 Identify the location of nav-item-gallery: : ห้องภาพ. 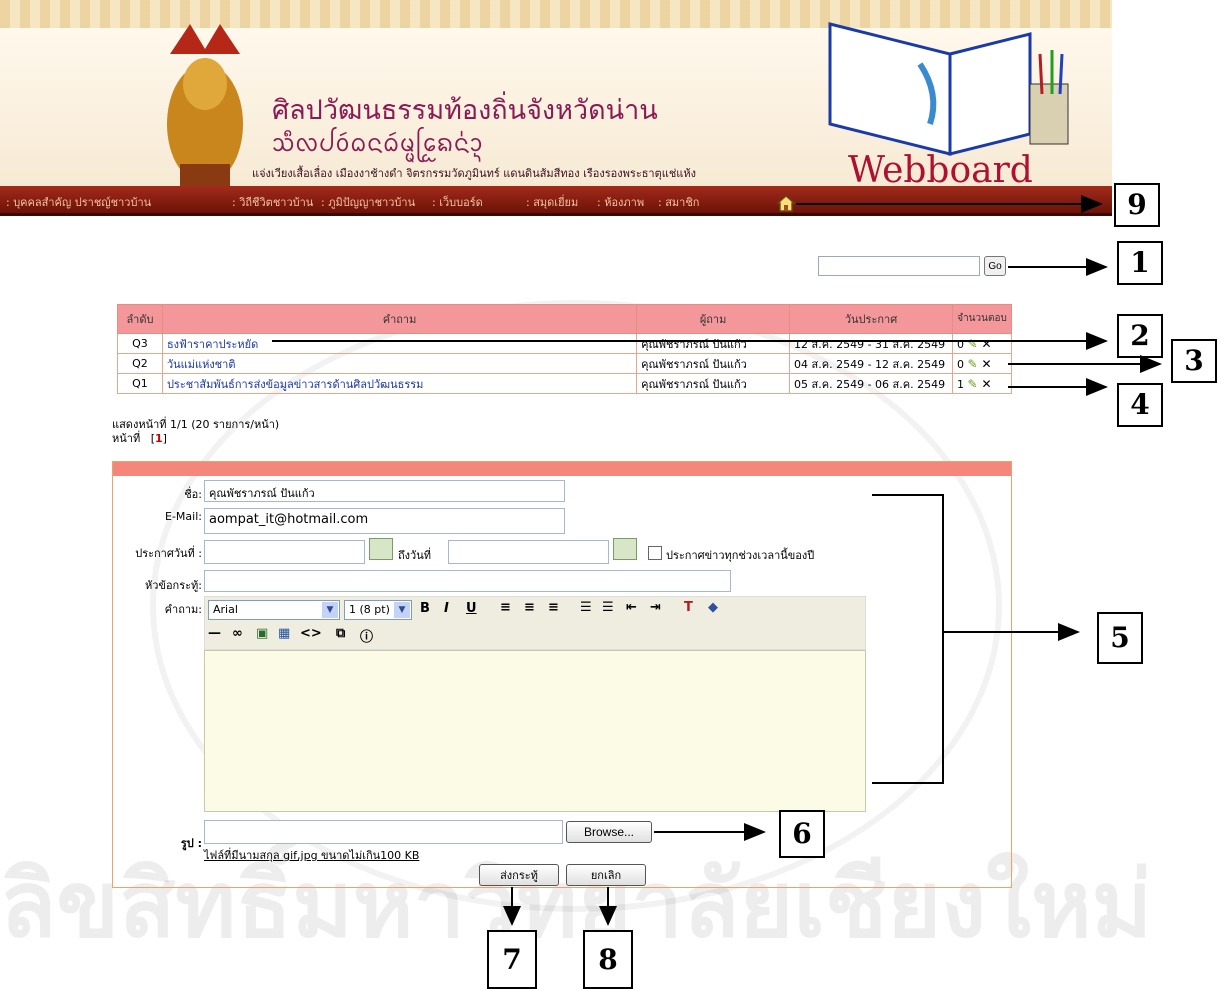
(620, 202).